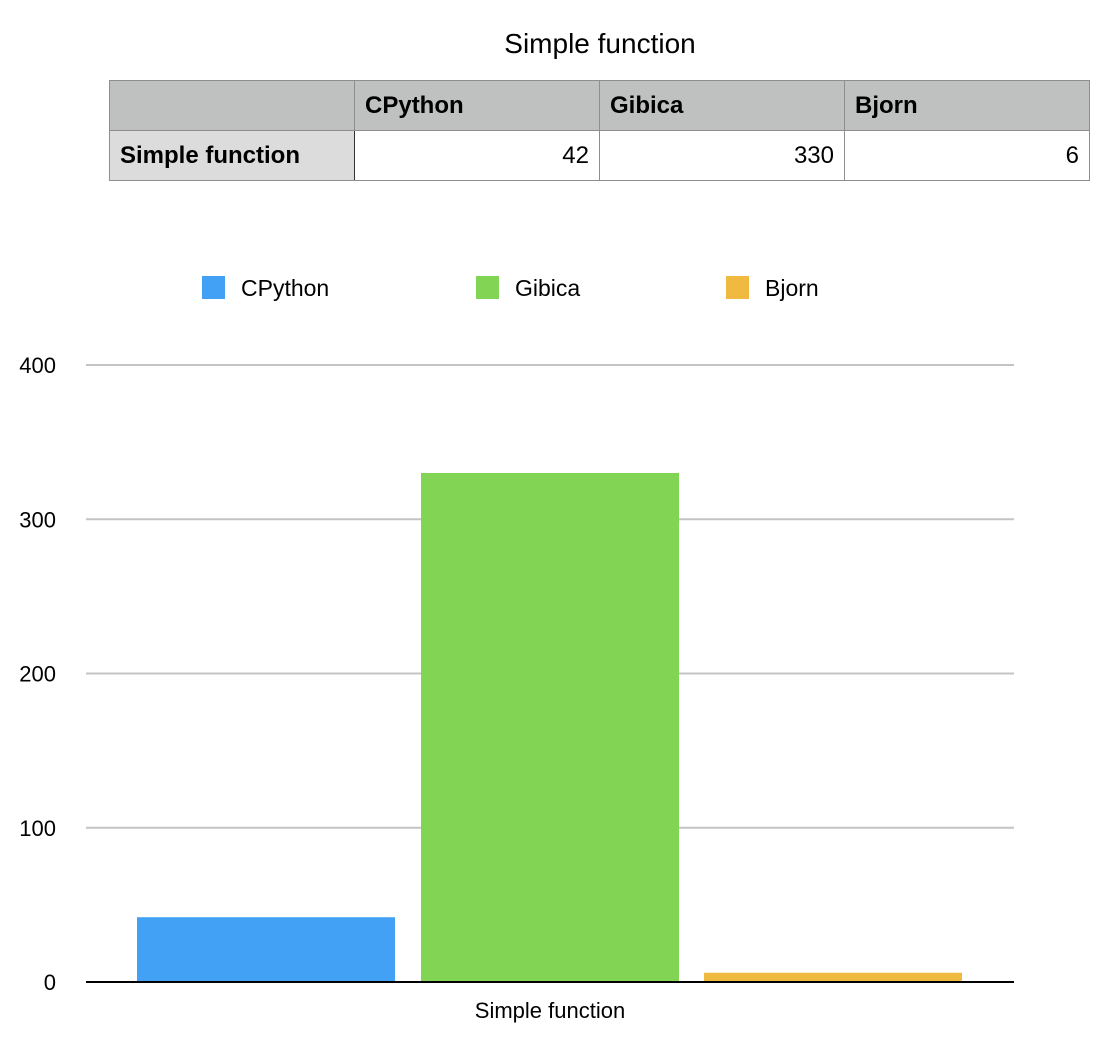 Image resolution: width=1106 pixels, height=1050 pixels. What do you see at coordinates (967, 155) in the screenshot?
I see `table-cell: 6` at bounding box center [967, 155].